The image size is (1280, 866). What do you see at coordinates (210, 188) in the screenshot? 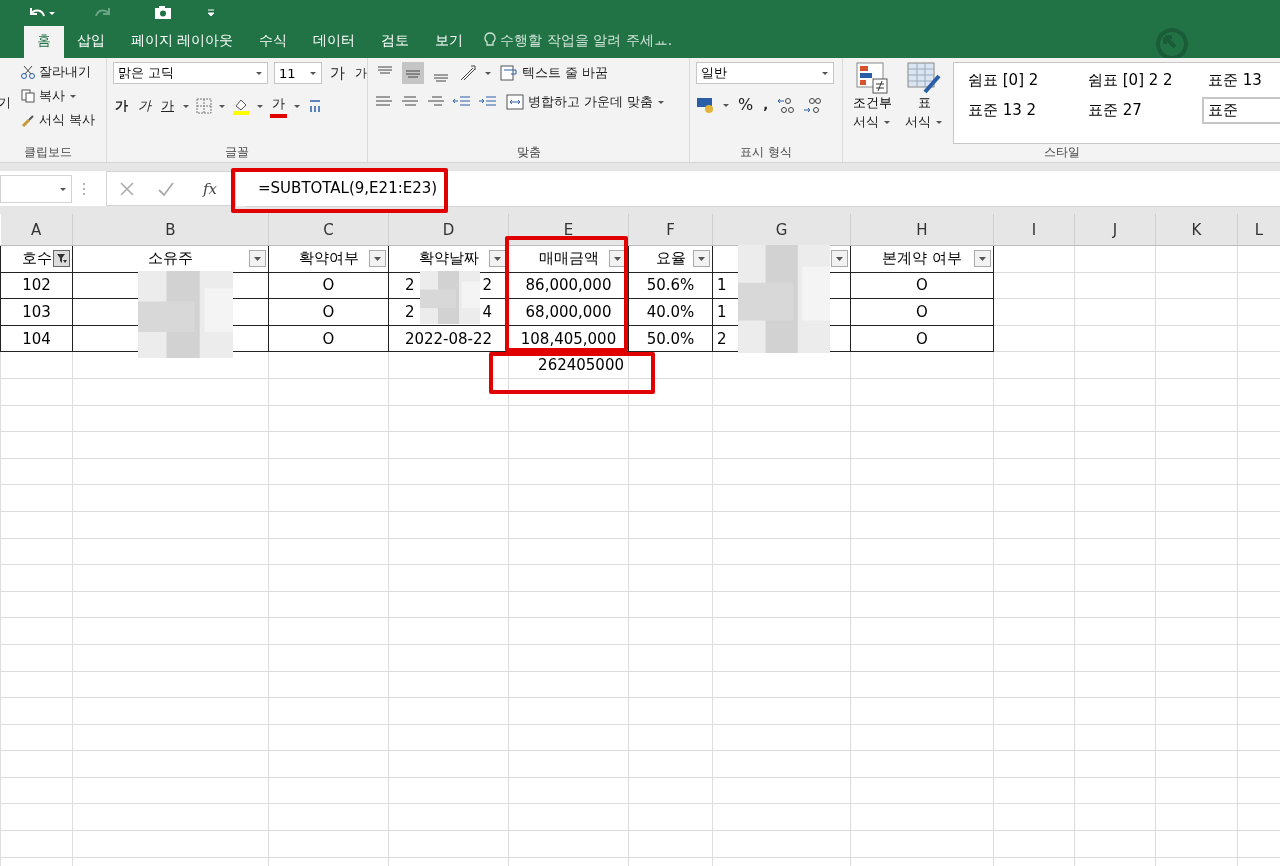
I see `insert-function-button: fx` at bounding box center [210, 188].